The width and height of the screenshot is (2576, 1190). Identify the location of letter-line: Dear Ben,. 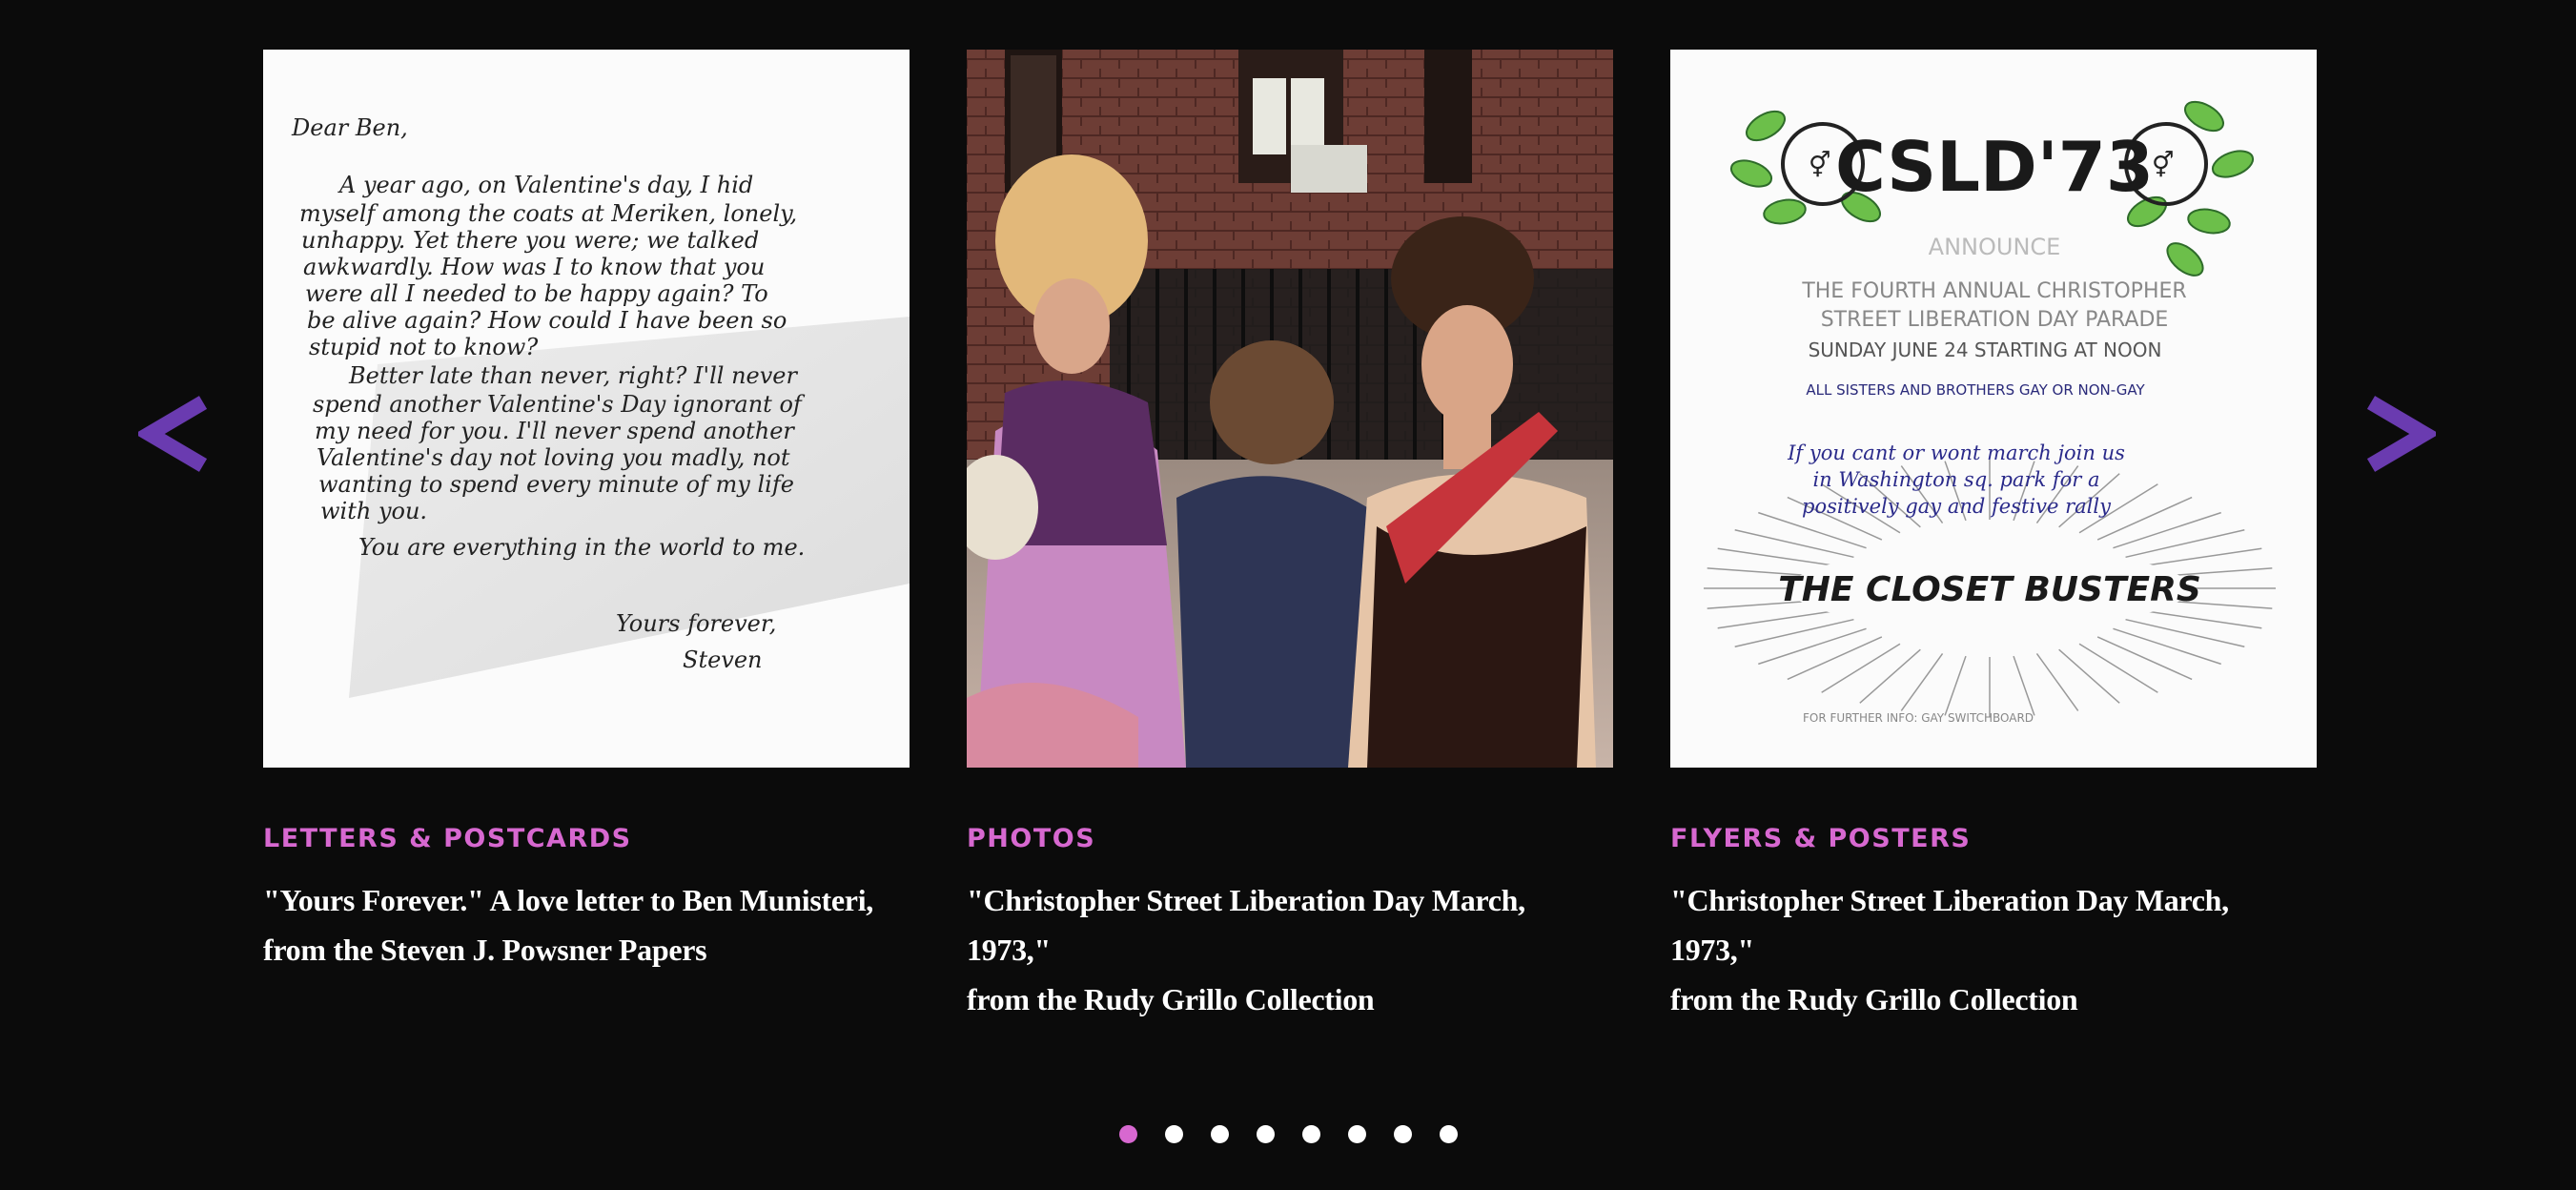
(349, 128).